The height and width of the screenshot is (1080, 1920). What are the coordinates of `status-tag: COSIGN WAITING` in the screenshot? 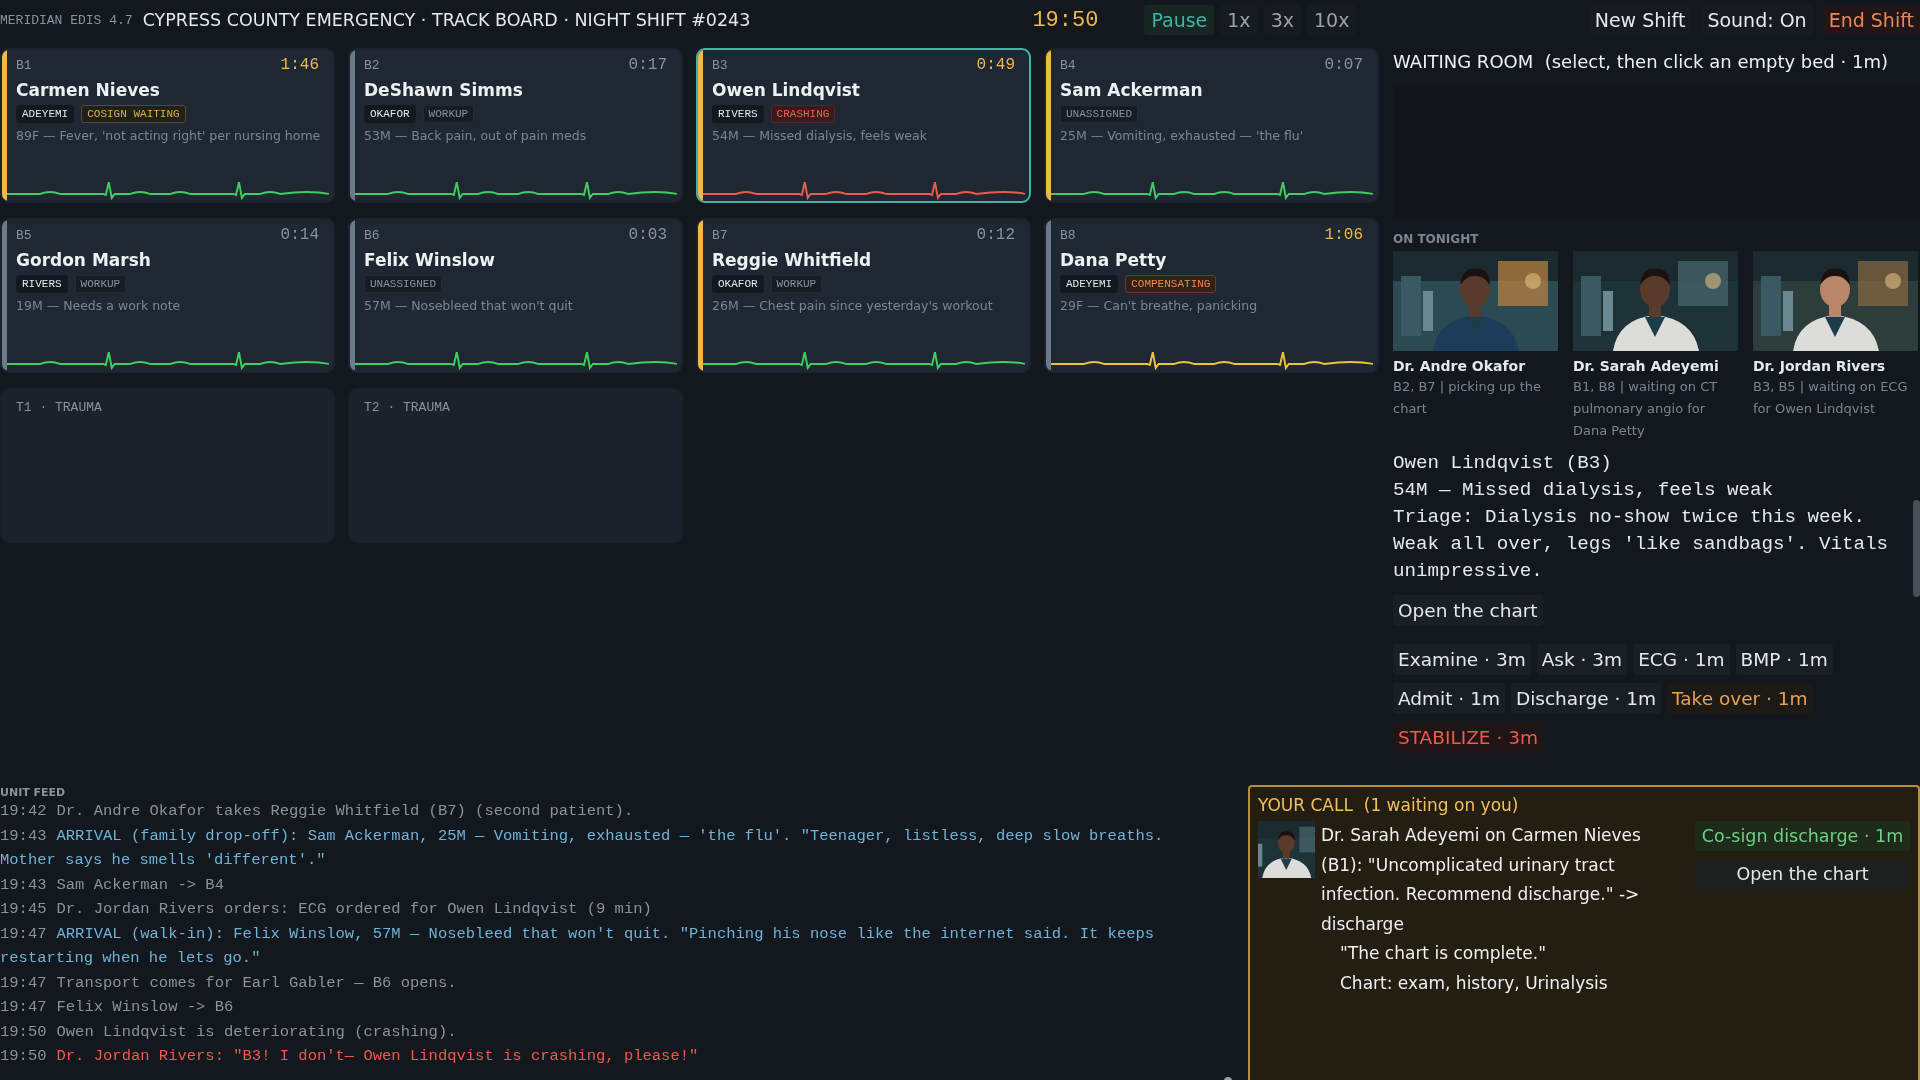 It's located at (133, 114).